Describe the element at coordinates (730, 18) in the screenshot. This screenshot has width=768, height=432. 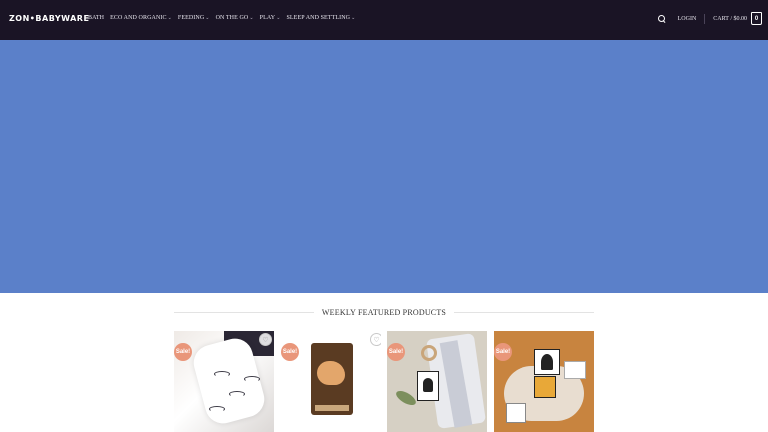
I see `cart-total: CART / $0.00` at that location.